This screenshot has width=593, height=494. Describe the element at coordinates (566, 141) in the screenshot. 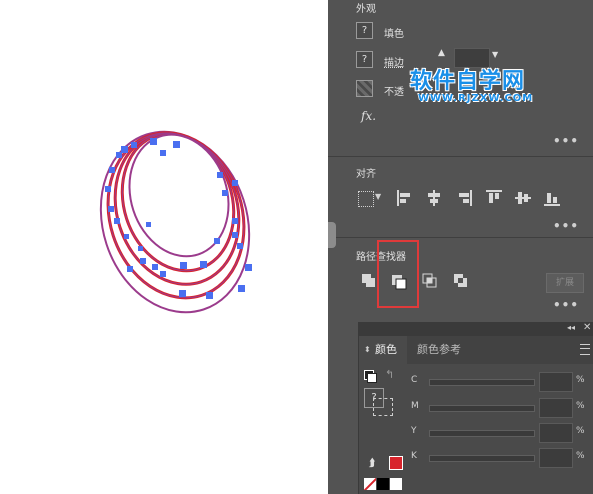

I see `appearance-more-icon: •••` at that location.